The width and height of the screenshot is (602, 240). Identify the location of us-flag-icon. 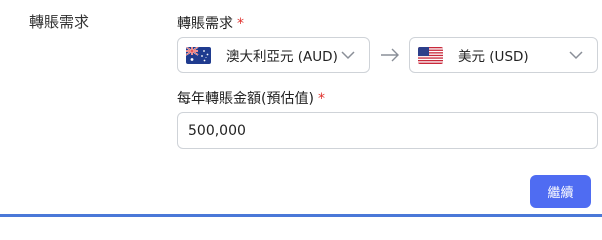
(430, 55).